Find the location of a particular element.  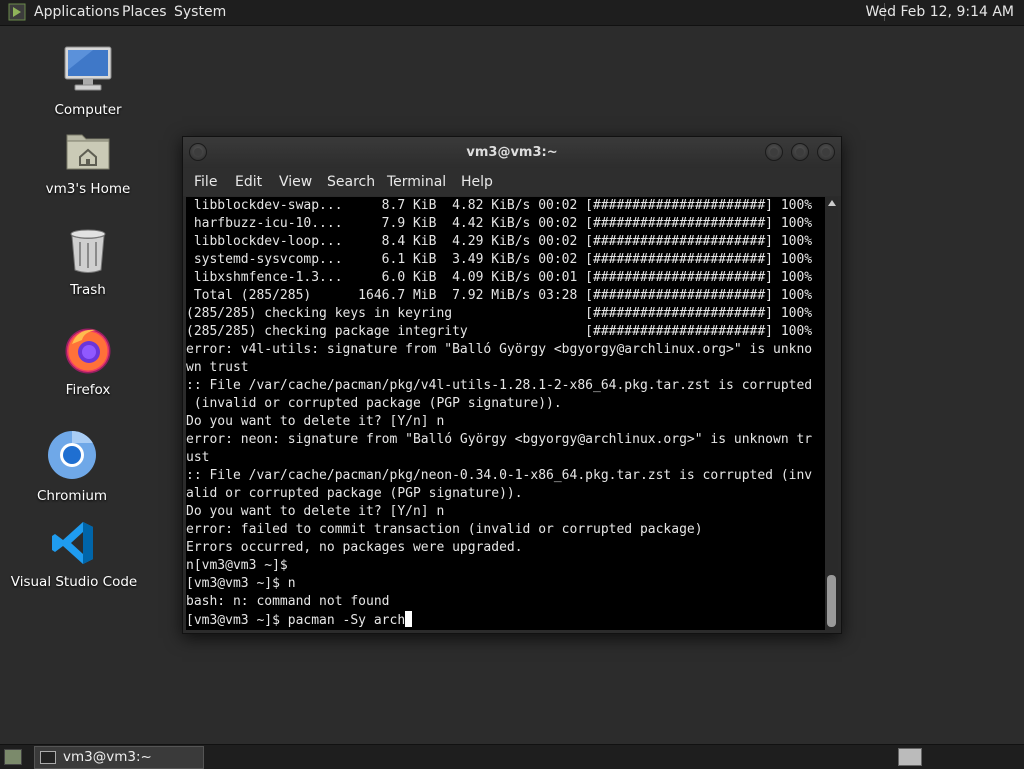

home-folder-icon is located at coordinates (88, 152).